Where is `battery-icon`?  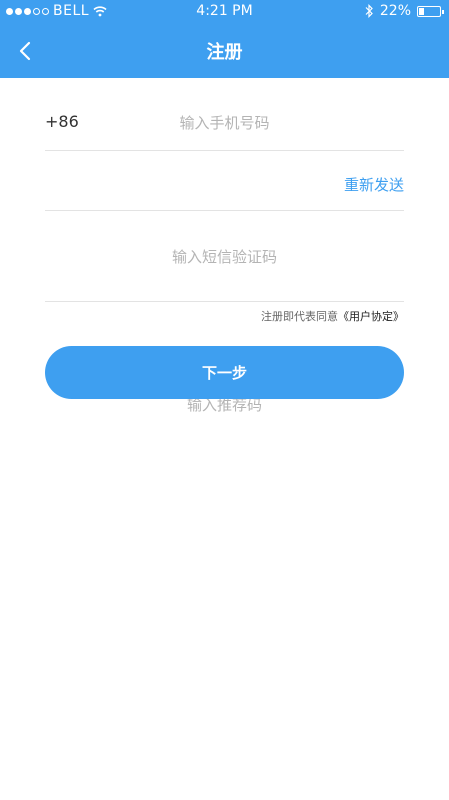
battery-icon is located at coordinates (430, 11).